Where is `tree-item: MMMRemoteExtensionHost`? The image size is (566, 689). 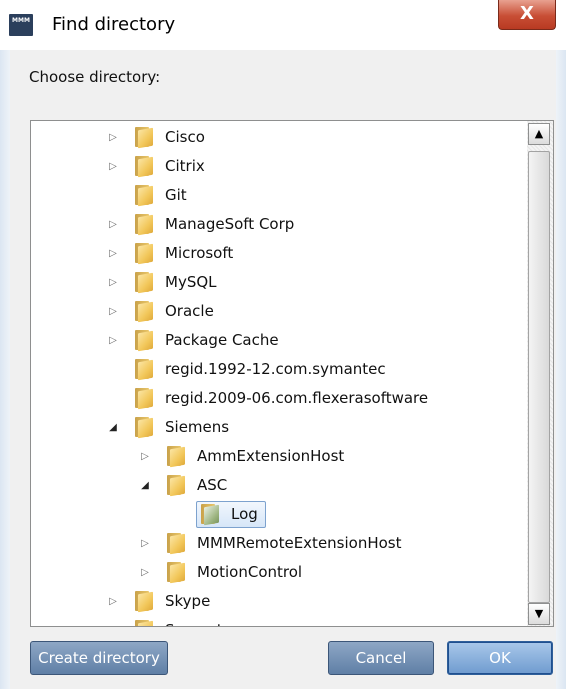
tree-item: MMMRemoteExtensionHost is located at coordinates (278, 543).